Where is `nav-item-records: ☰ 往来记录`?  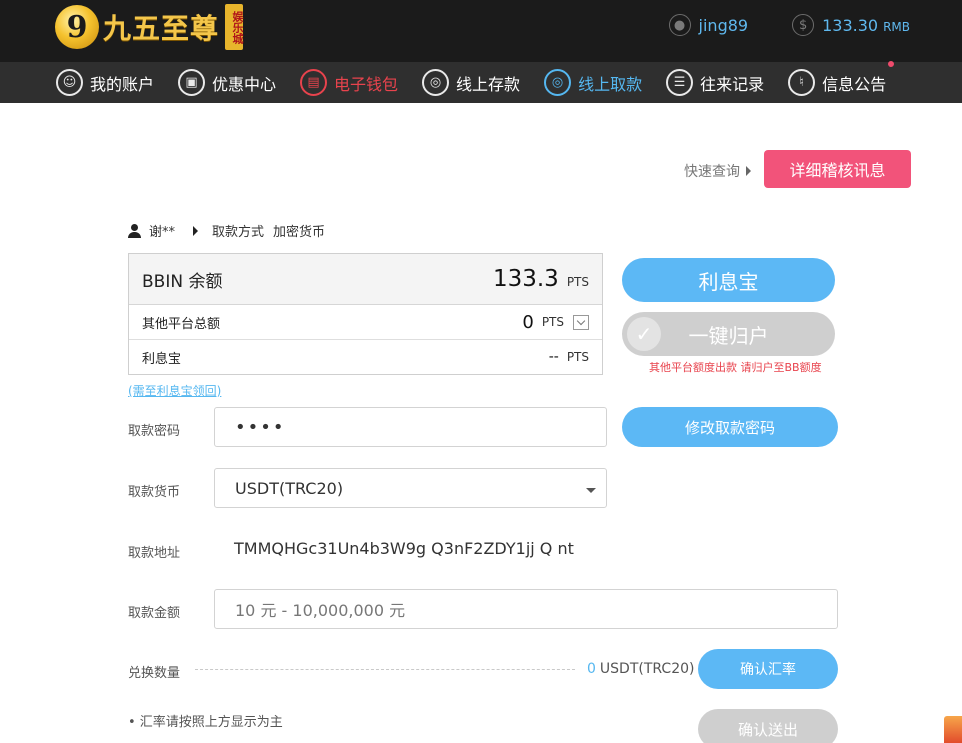
nav-item-records: ☰ 往来记录 is located at coordinates (715, 82).